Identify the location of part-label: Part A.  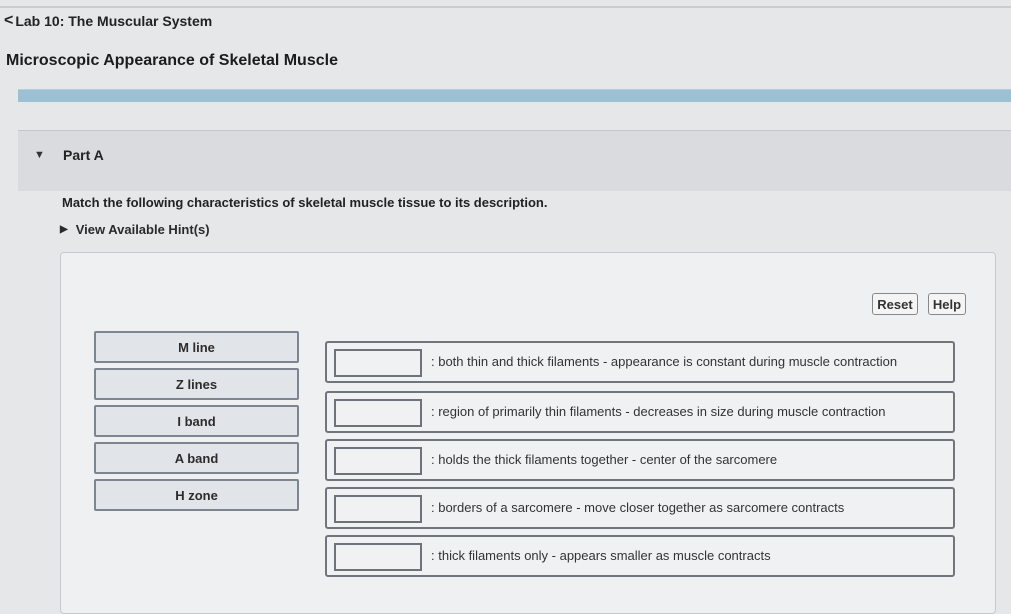
(83, 155).